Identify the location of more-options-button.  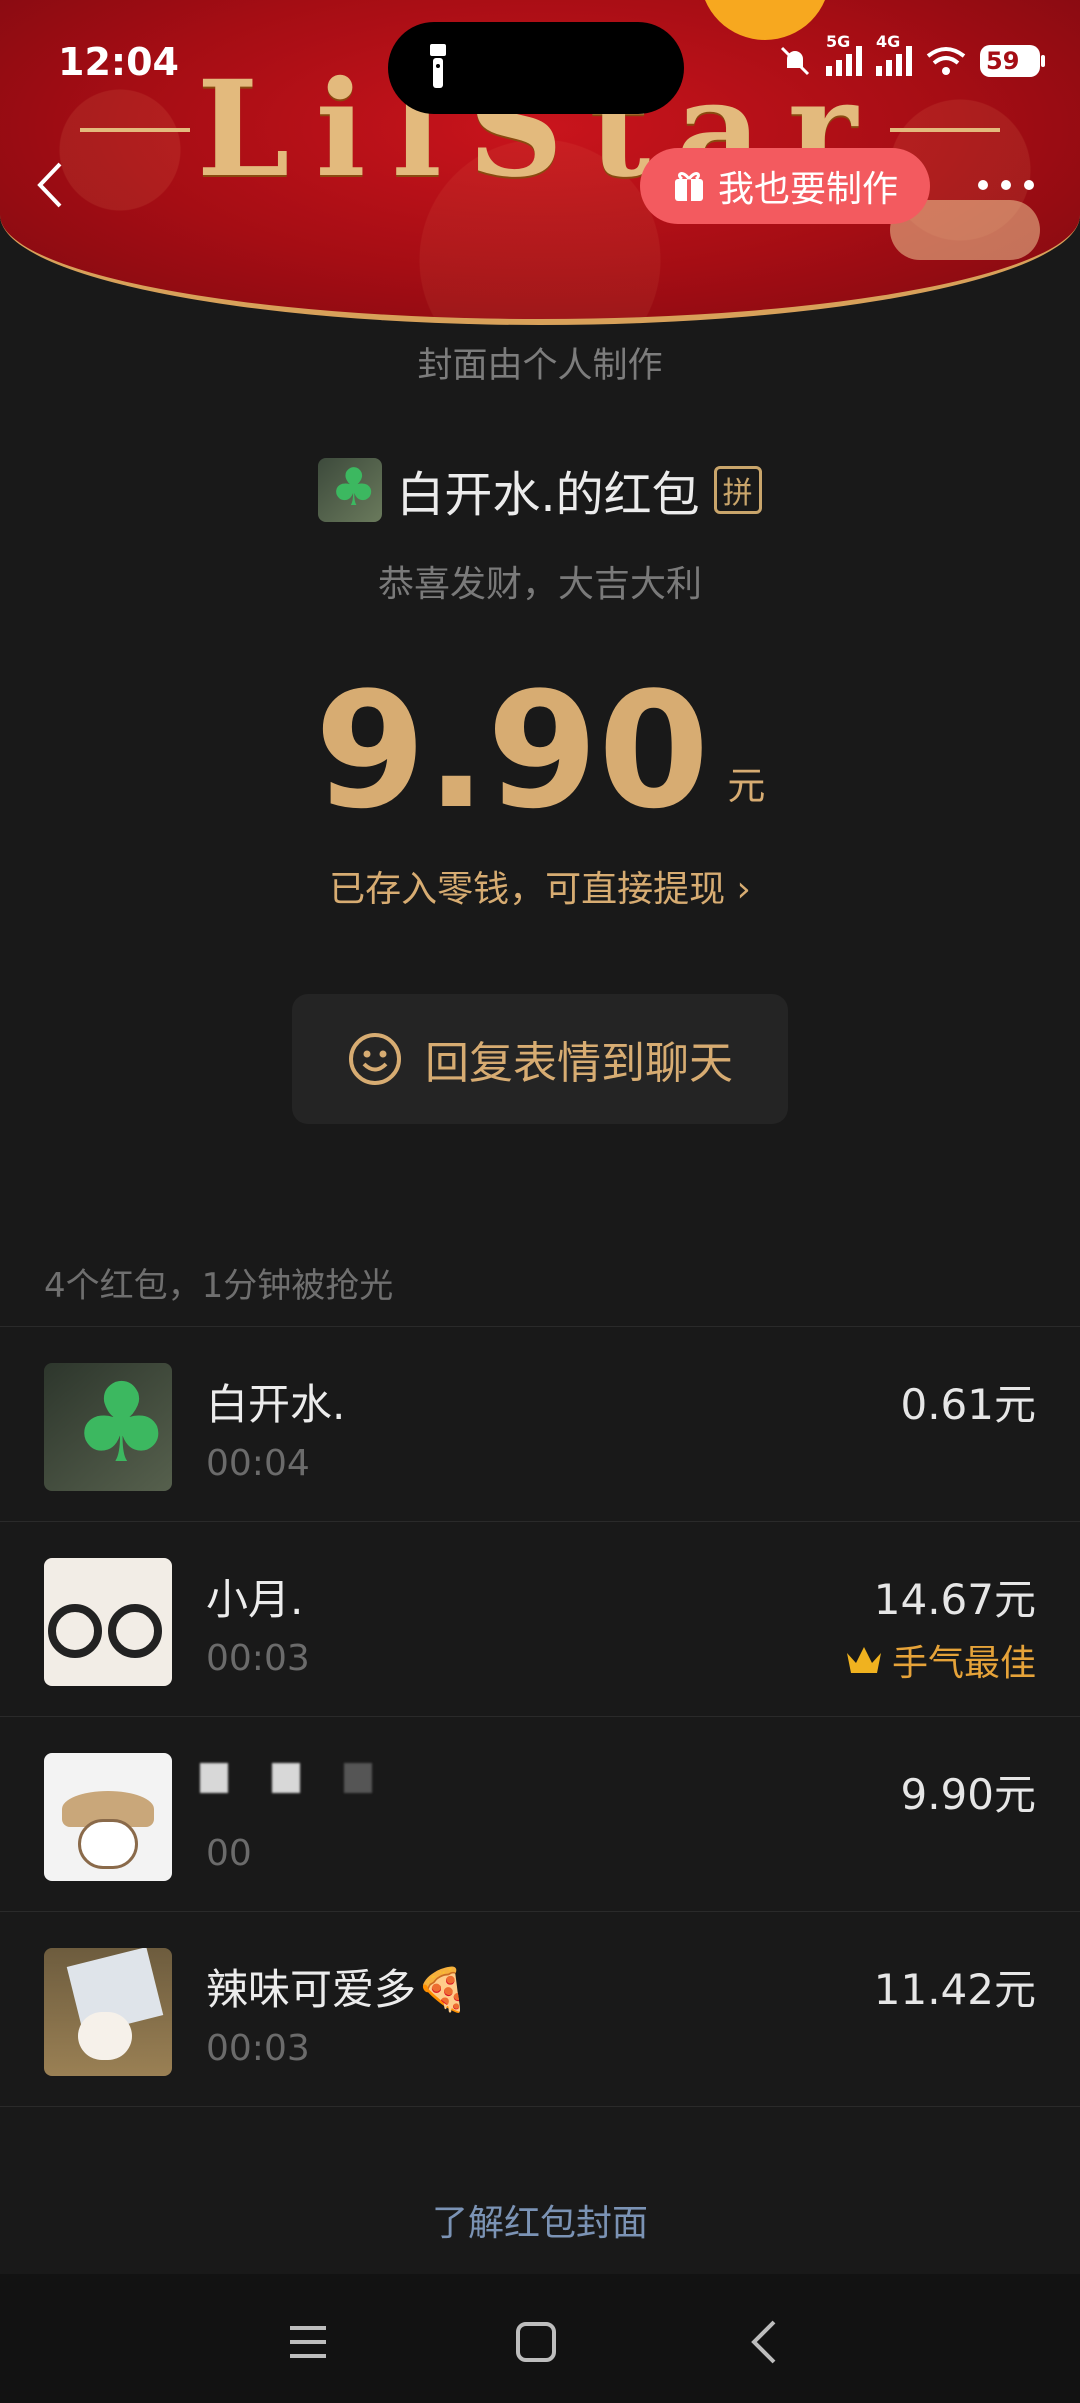
(1006, 185).